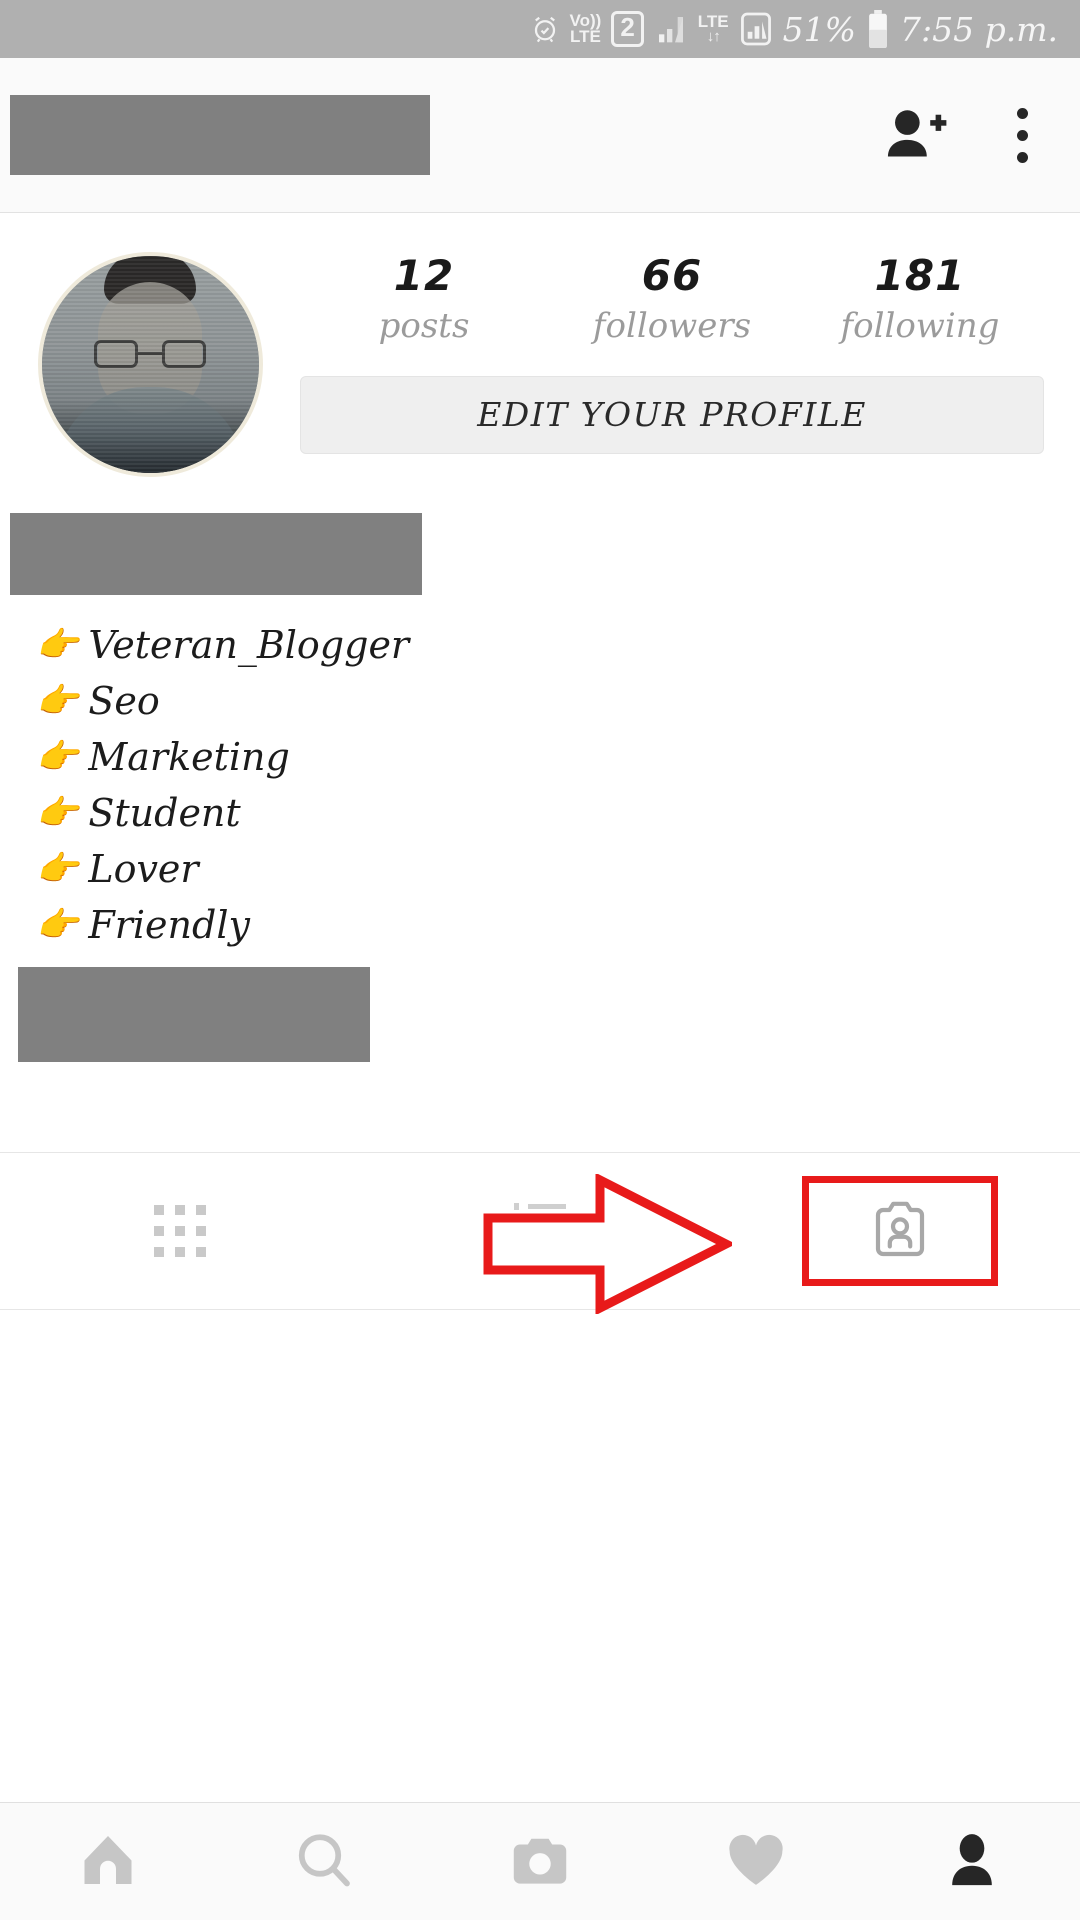 The image size is (1080, 1920). Describe the element at coordinates (585, 36) in the screenshot. I see `volte-line-2: LTE` at that location.